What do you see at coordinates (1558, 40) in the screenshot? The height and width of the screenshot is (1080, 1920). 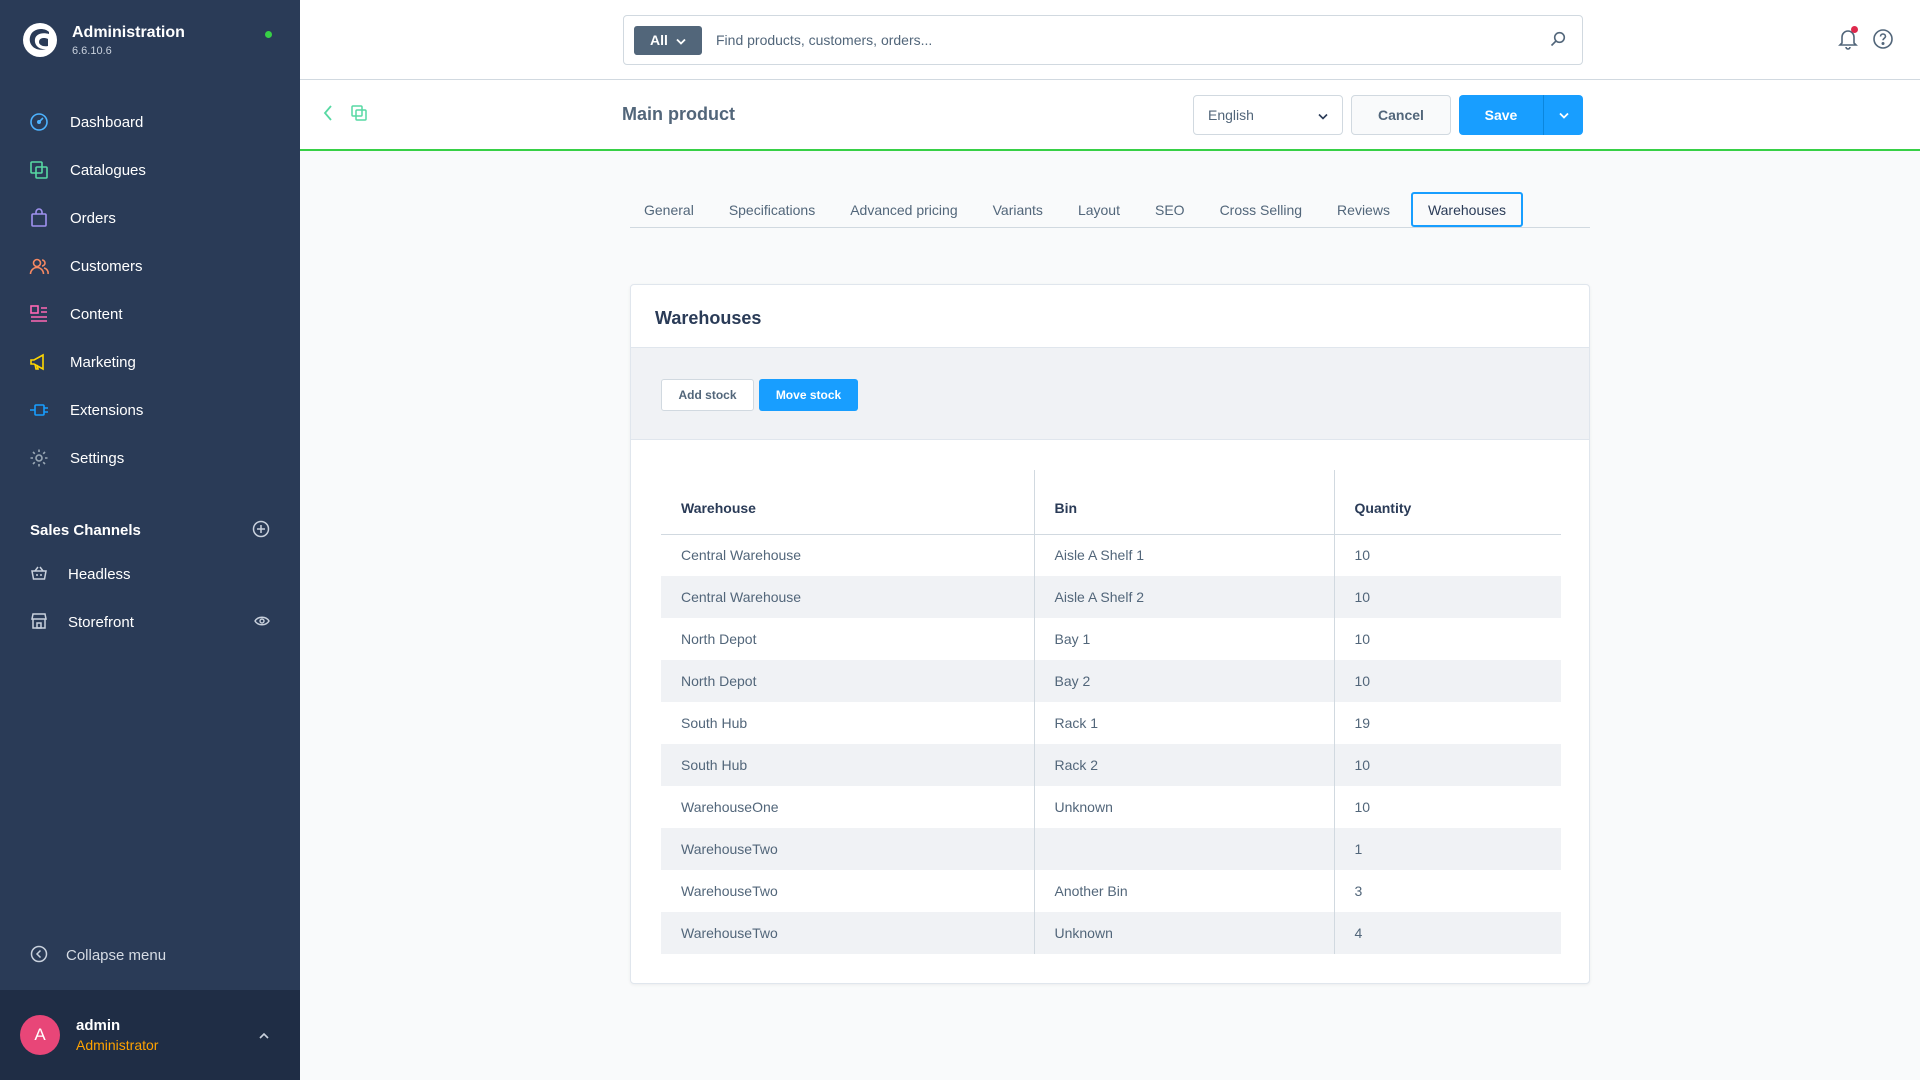 I see `search-icon` at bounding box center [1558, 40].